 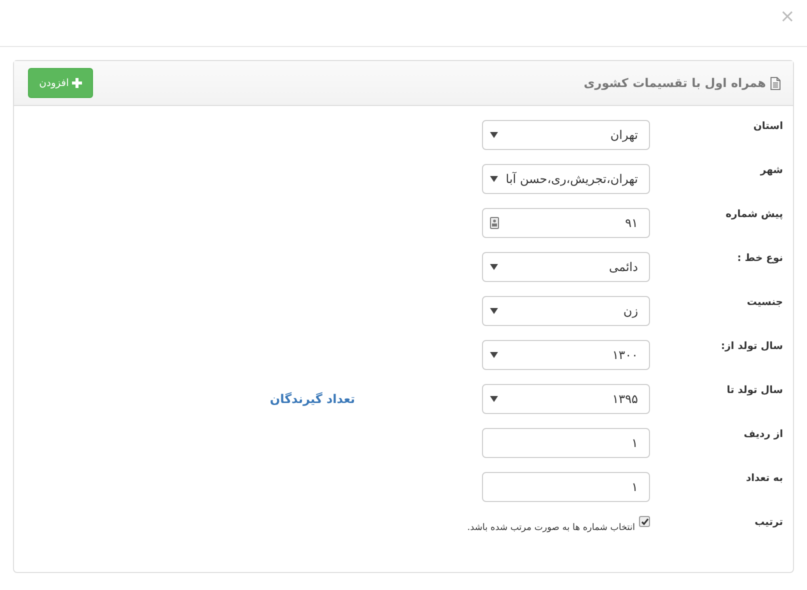 I want to click on dropdown: ۱۳۹۵, so click(x=566, y=399).